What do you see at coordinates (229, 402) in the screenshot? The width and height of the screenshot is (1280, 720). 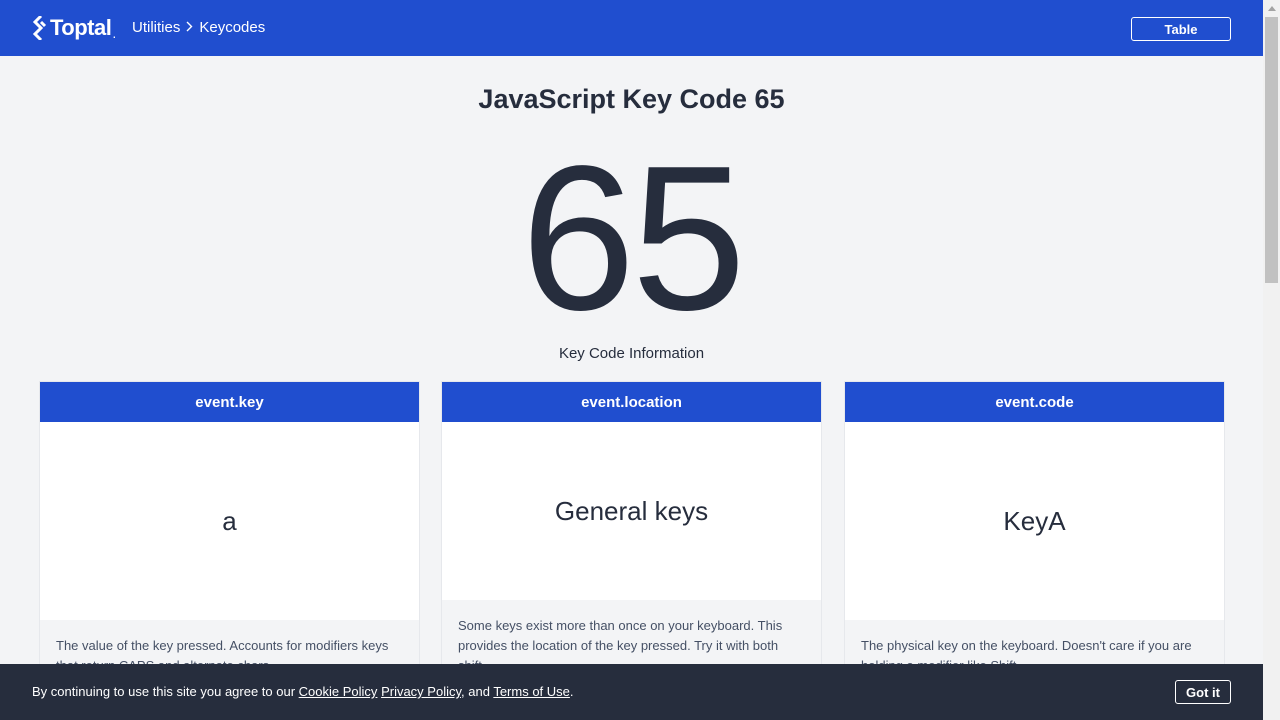 I see `card-header: event.key` at bounding box center [229, 402].